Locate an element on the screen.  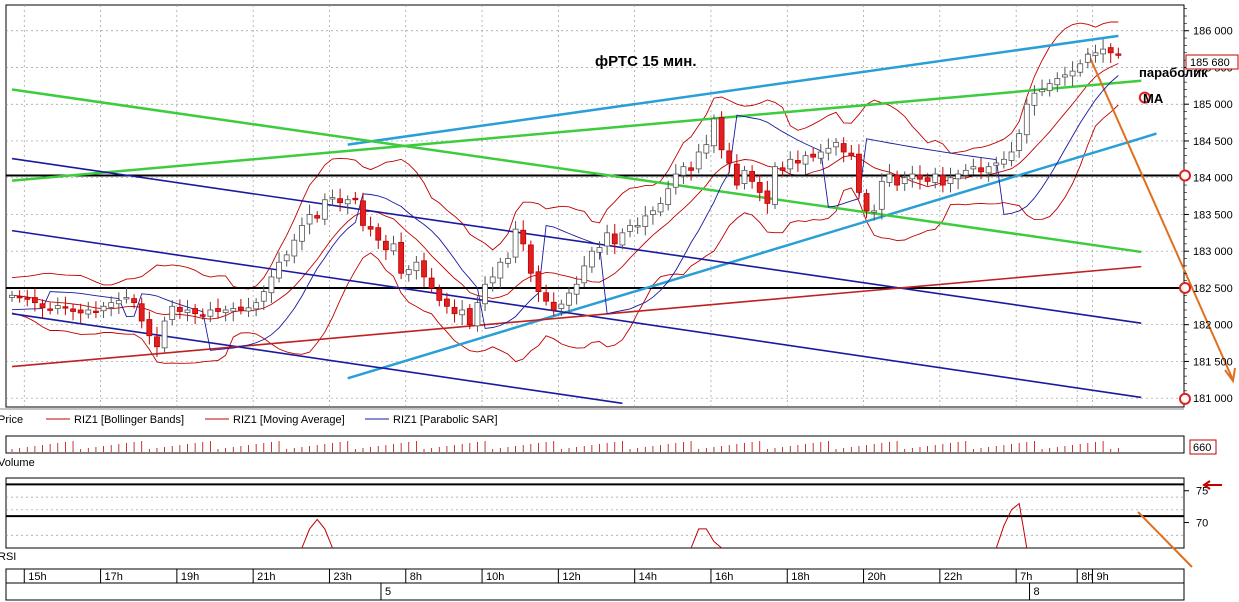
annotation-ma: MA is located at coordinates (1153, 98).